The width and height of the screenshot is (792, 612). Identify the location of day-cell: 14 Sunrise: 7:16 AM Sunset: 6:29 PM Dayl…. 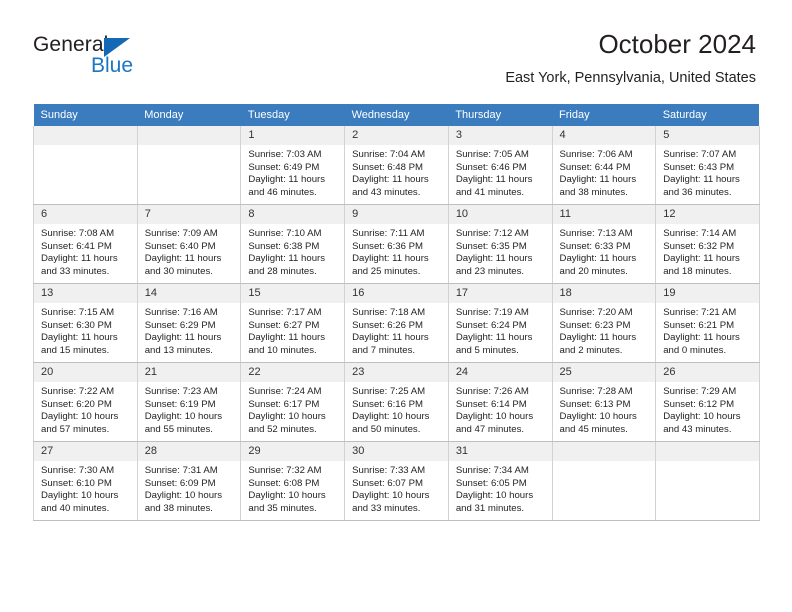
(189, 323).